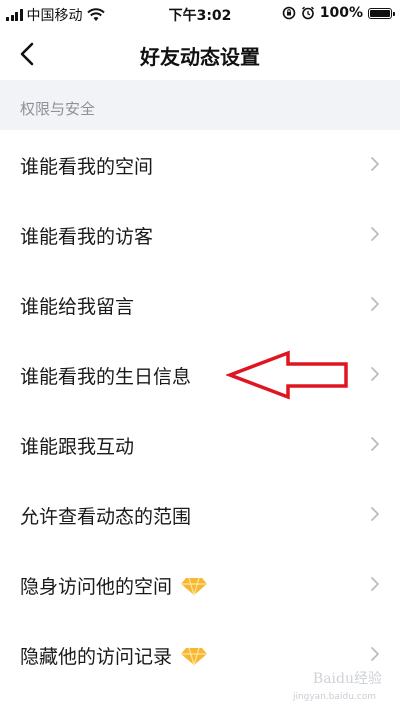 The height and width of the screenshot is (710, 400). What do you see at coordinates (200, 14) in the screenshot?
I see `status-bar: 中国移动 下午3:02 100%` at bounding box center [200, 14].